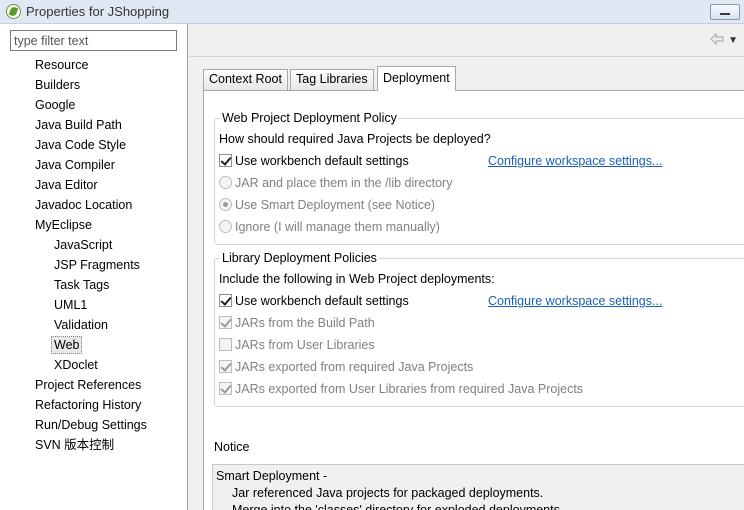 The image size is (744, 510). Describe the element at coordinates (717, 39) in the screenshot. I see `back-arrow-icon` at that location.